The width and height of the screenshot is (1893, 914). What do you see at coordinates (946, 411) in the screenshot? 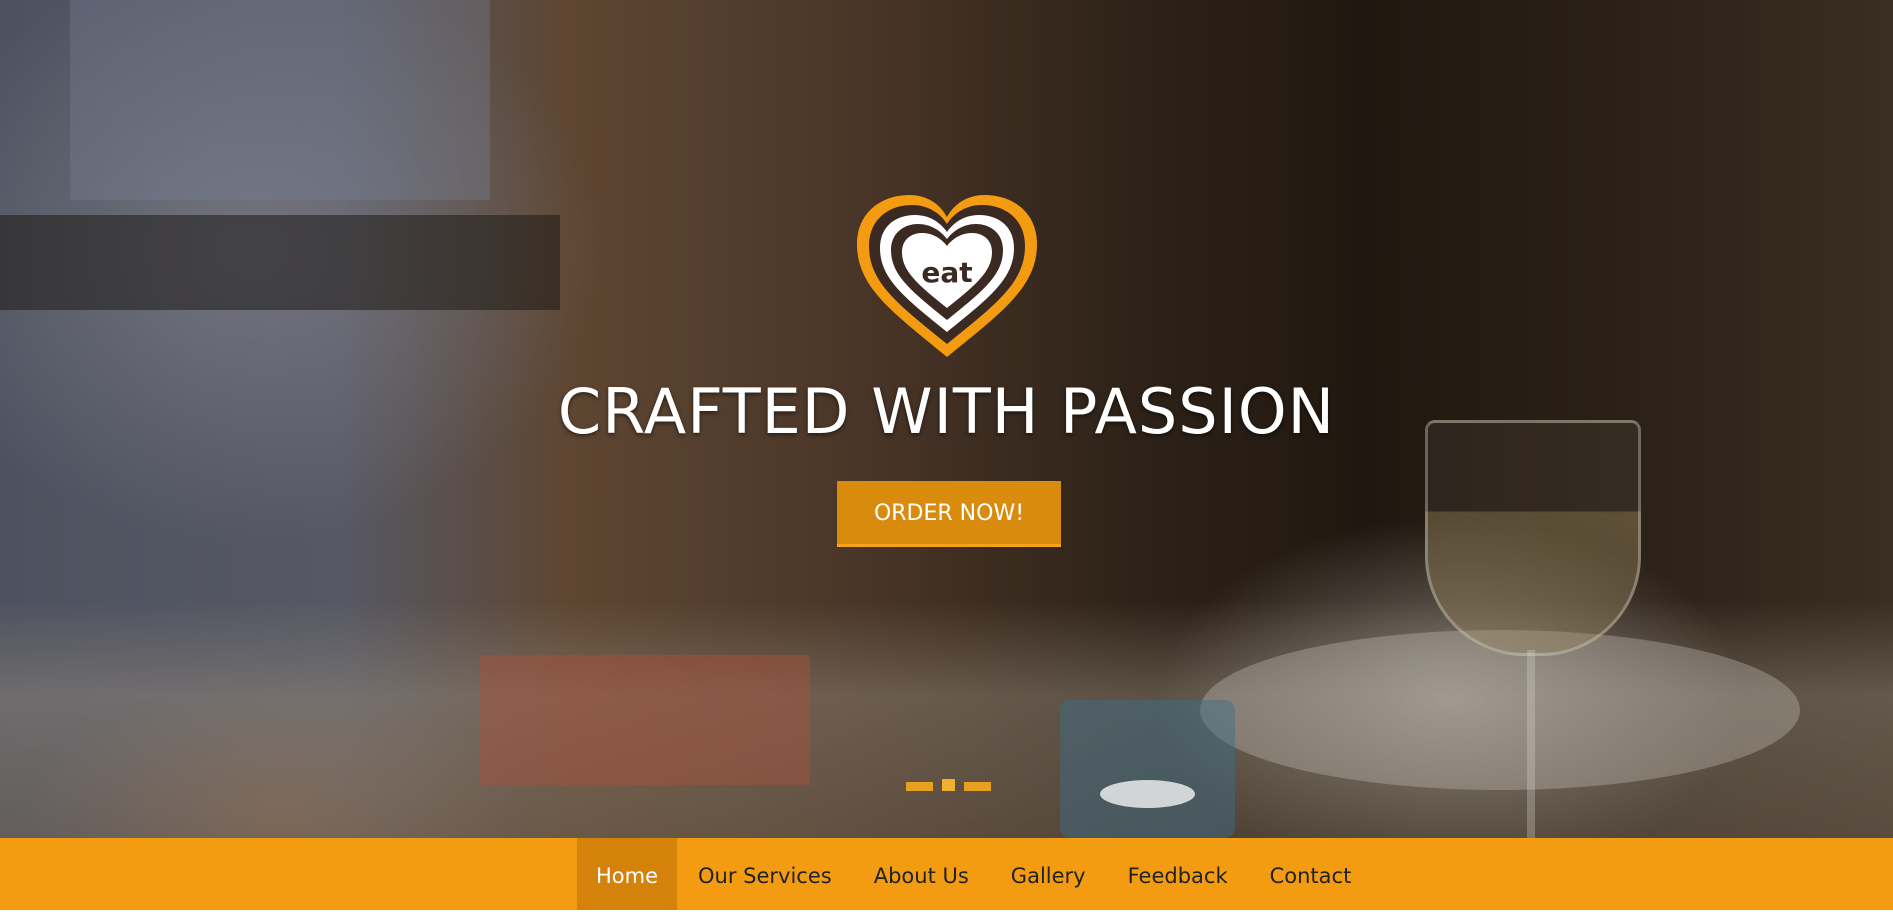
I see `hero-headline: CRAFTED WITH PASSION` at bounding box center [946, 411].